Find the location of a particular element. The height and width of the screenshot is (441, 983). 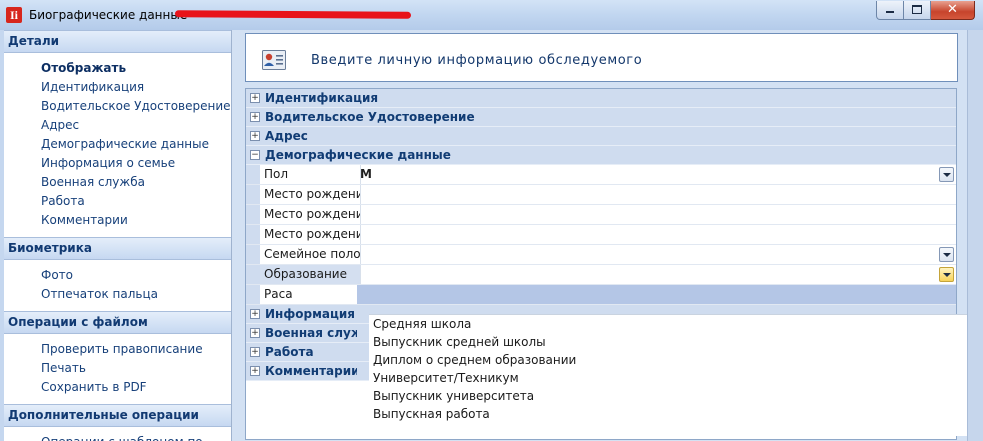

collapse-icon: − is located at coordinates (255, 155).